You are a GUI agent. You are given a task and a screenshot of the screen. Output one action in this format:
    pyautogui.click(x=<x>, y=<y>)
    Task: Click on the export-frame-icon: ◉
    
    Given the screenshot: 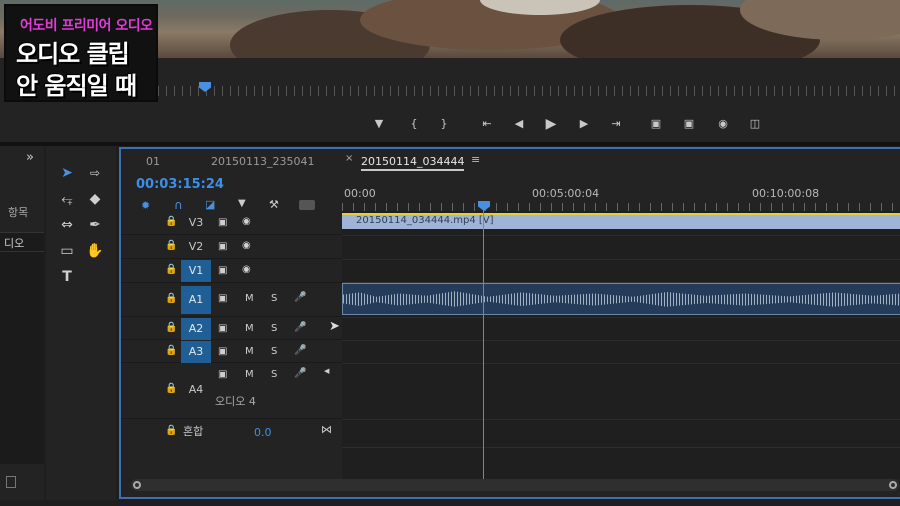 What is the action you would take?
    pyautogui.click(x=723, y=124)
    